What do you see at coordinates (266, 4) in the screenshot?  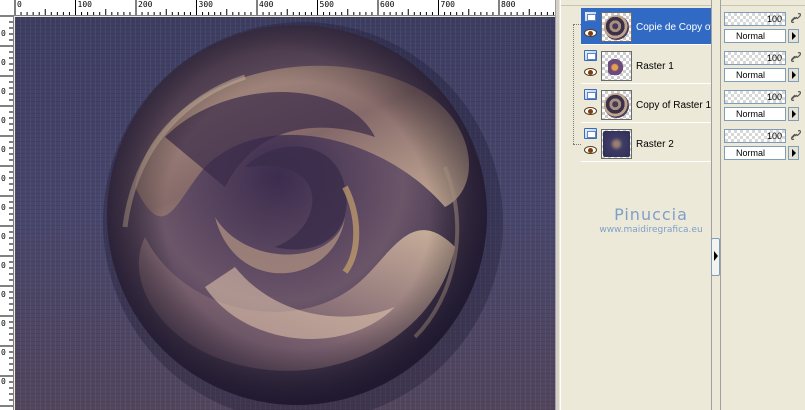 I see `ruler-label: 400` at bounding box center [266, 4].